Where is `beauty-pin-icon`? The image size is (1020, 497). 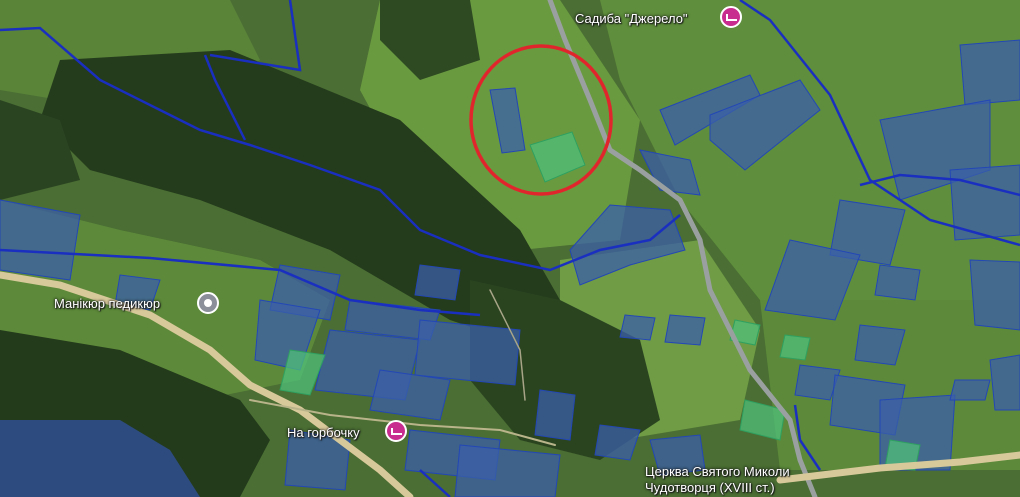 beauty-pin-icon is located at coordinates (208, 303).